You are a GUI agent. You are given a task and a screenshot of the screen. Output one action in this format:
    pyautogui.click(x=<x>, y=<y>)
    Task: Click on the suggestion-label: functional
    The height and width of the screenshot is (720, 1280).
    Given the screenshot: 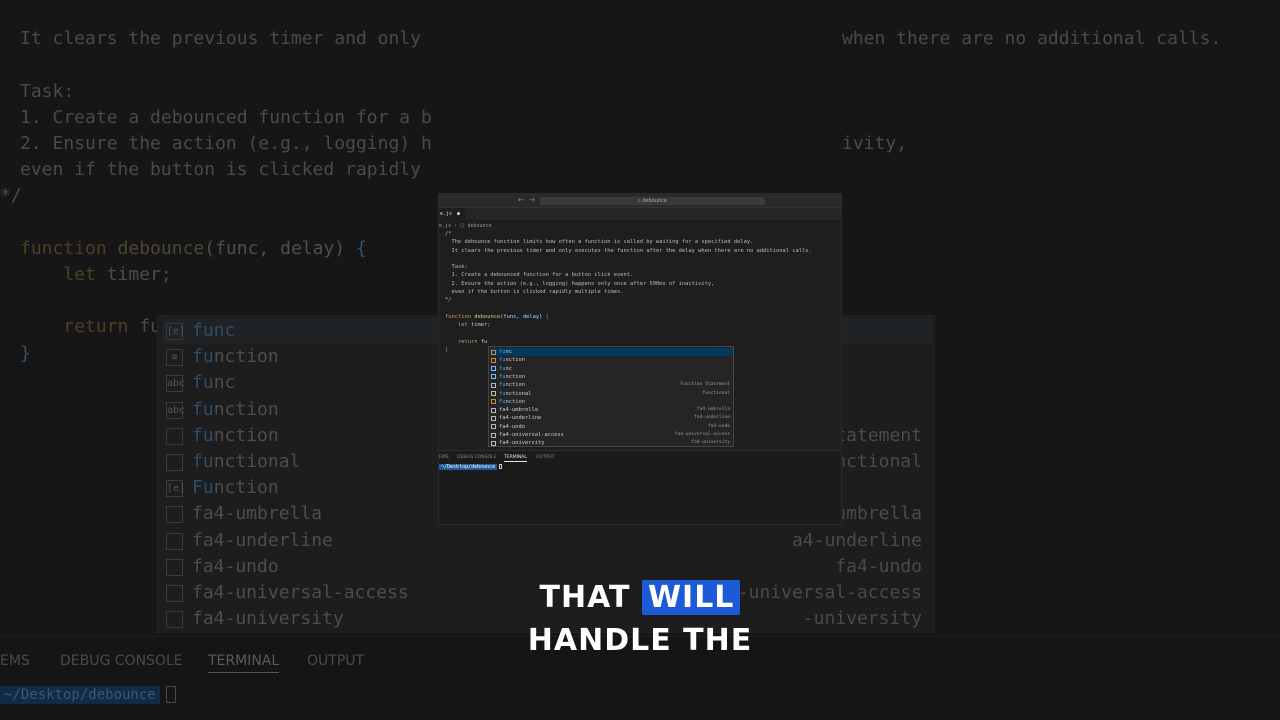 What is the action you would take?
    pyautogui.click(x=515, y=393)
    